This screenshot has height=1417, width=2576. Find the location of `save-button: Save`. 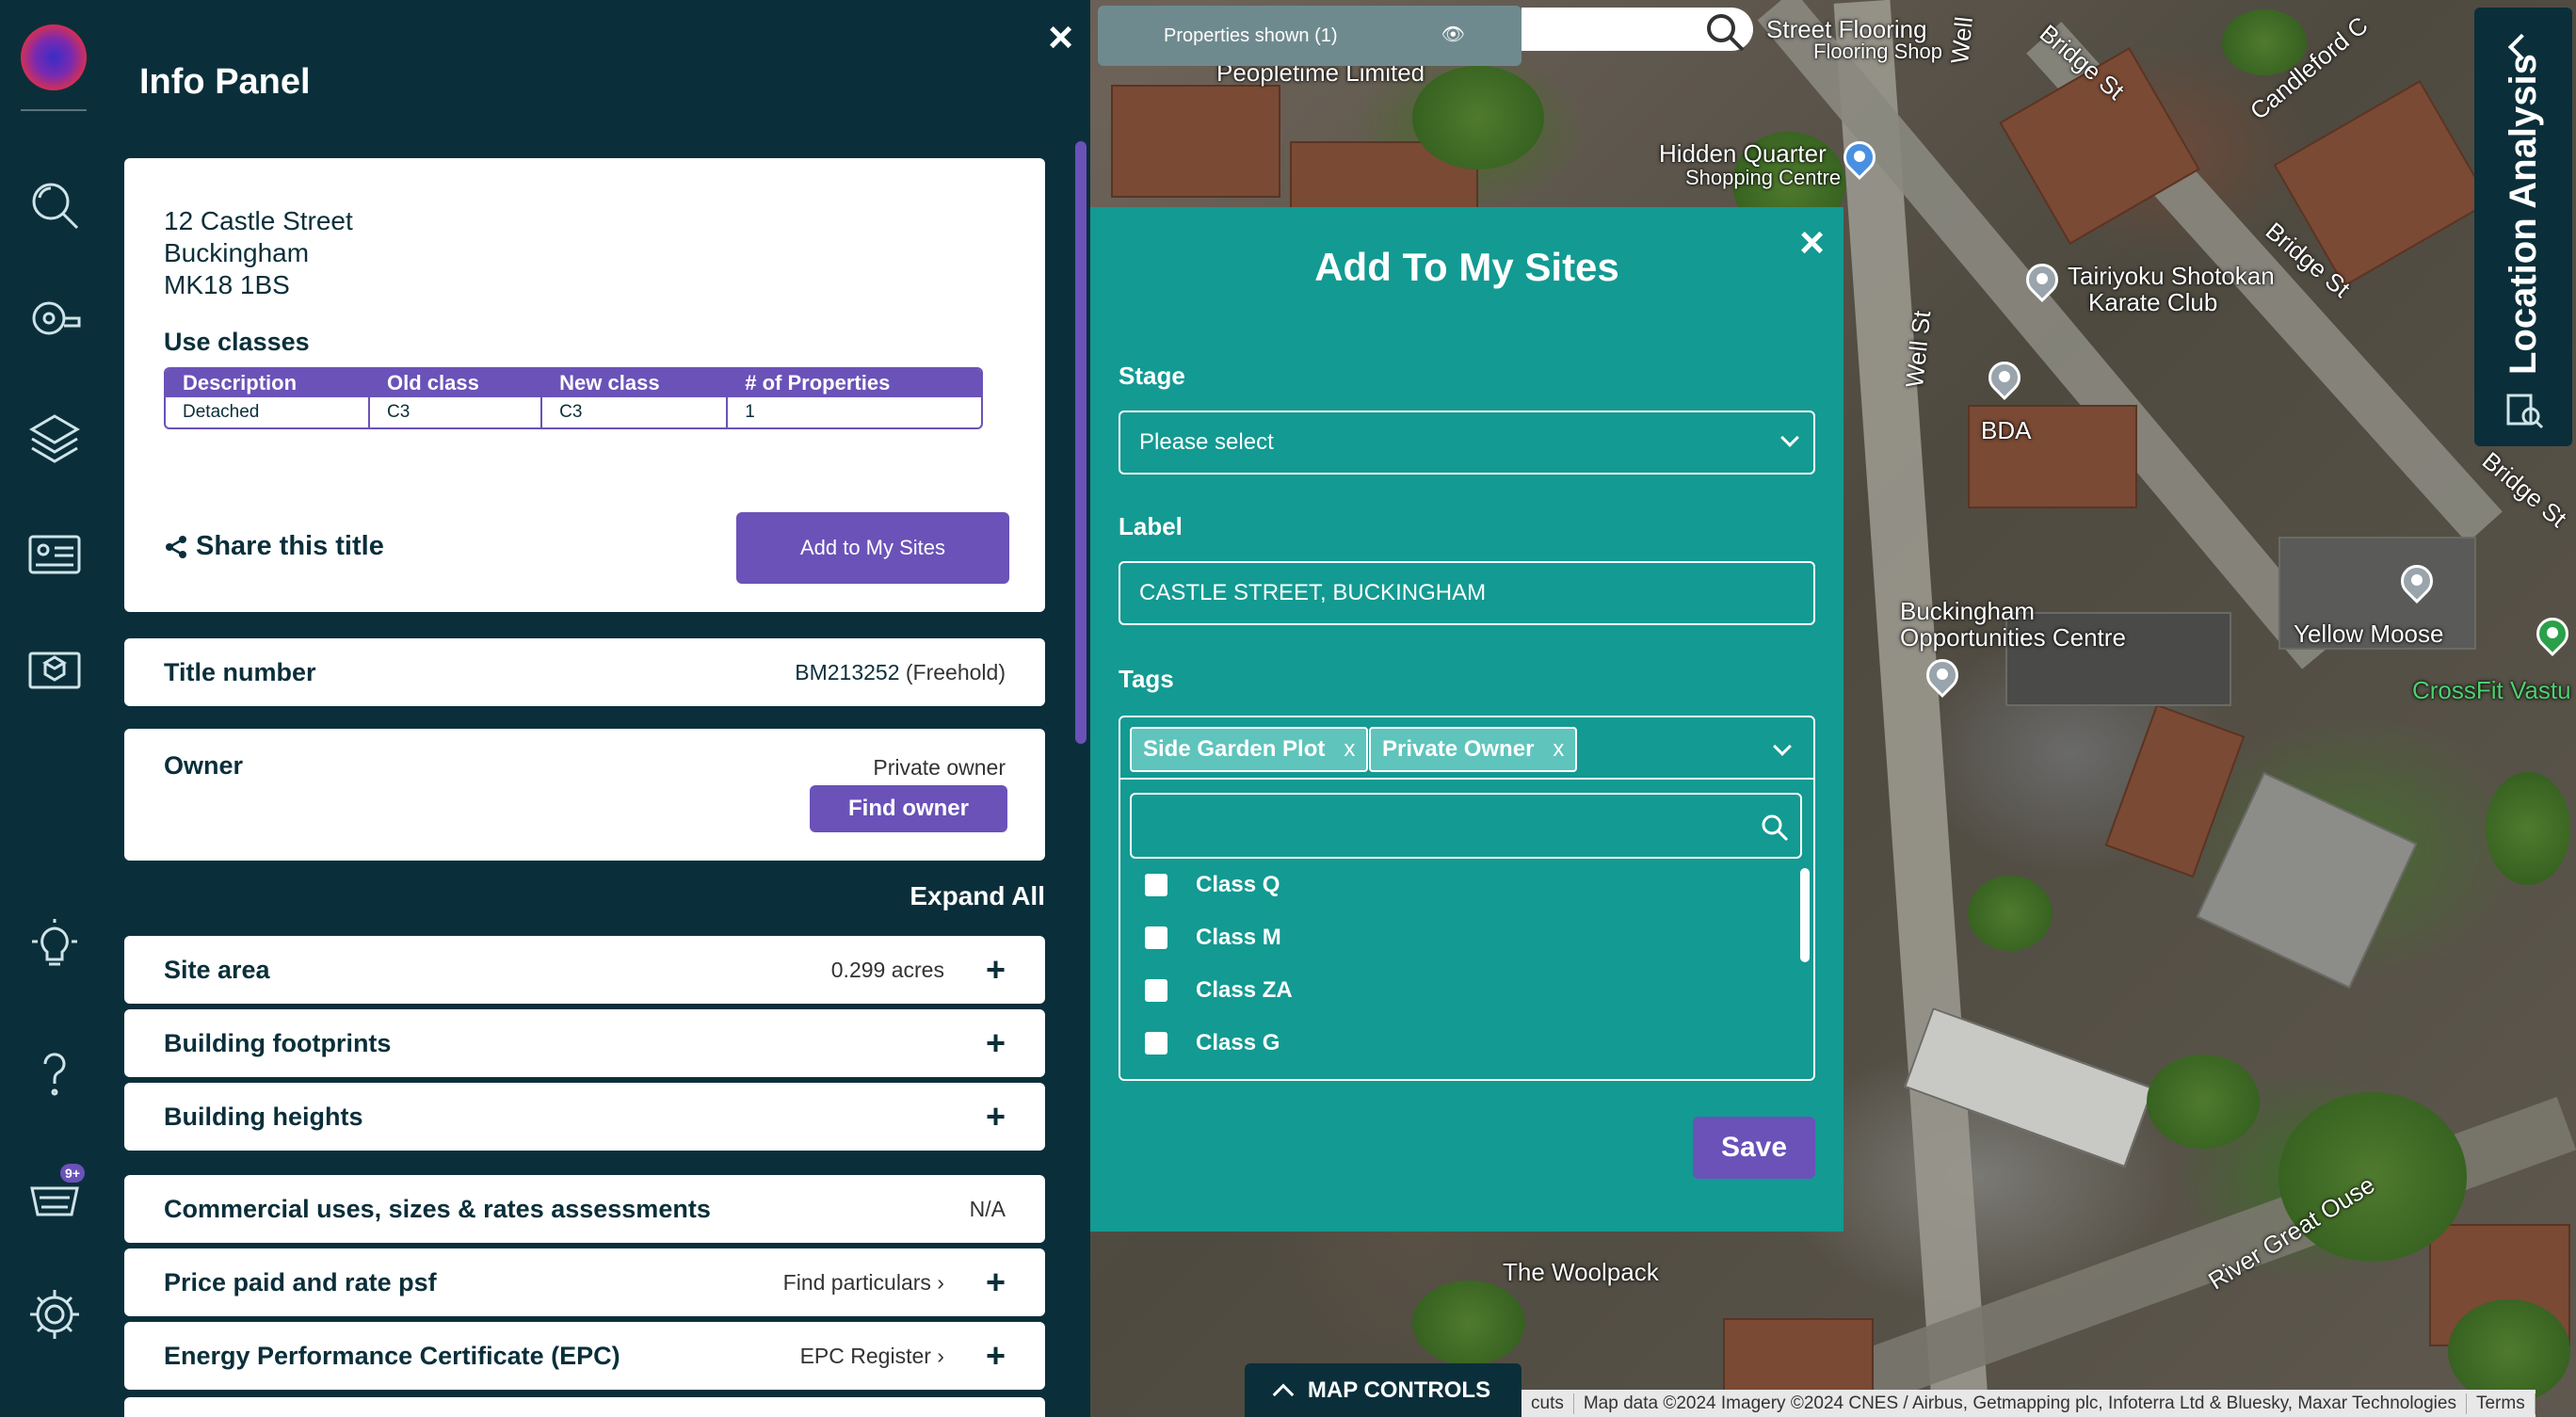

save-button: Save is located at coordinates (1754, 1148).